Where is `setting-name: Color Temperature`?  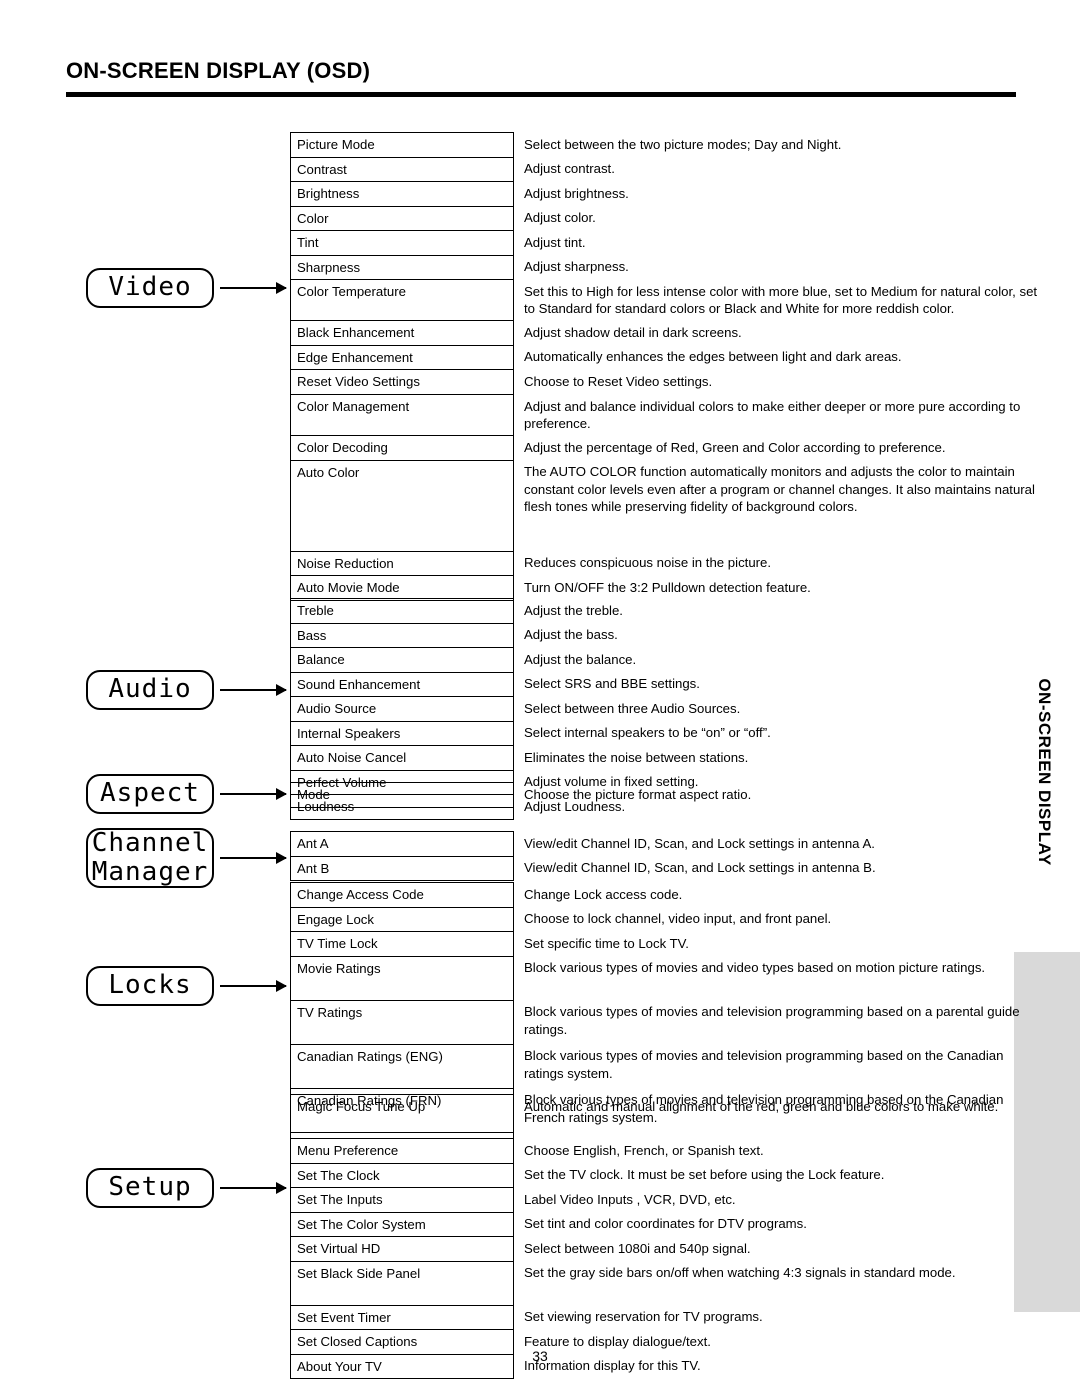 setting-name: Color Temperature is located at coordinates (402, 300).